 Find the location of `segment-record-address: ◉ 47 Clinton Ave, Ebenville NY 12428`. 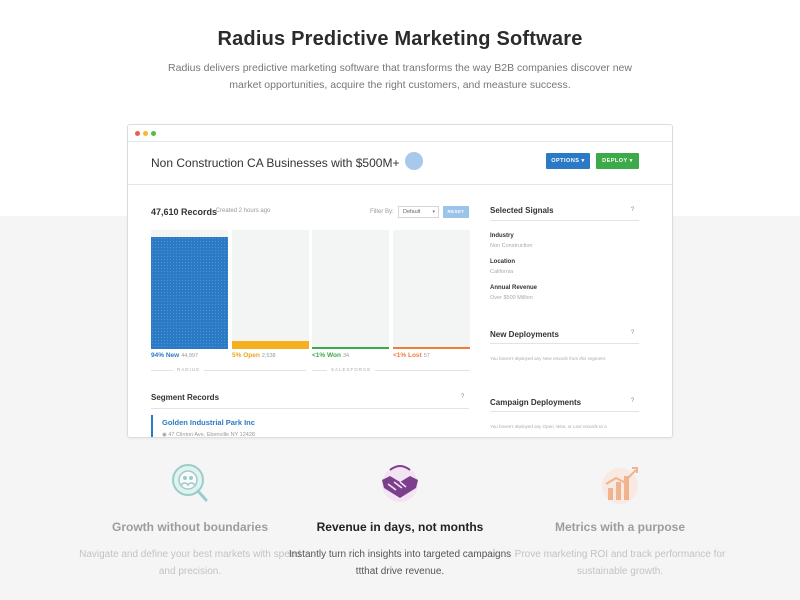

segment-record-address: ◉ 47 Clinton Ave, Ebenville NY 12428 is located at coordinates (208, 435).